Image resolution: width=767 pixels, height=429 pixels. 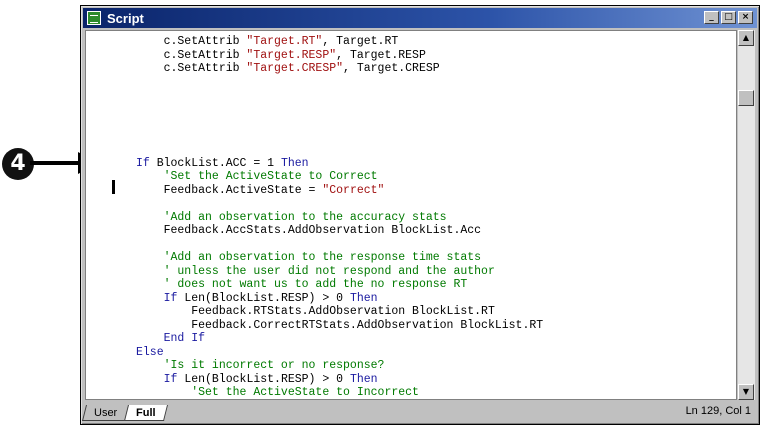 I want to click on code-line: Else, so click(x=339, y=353).